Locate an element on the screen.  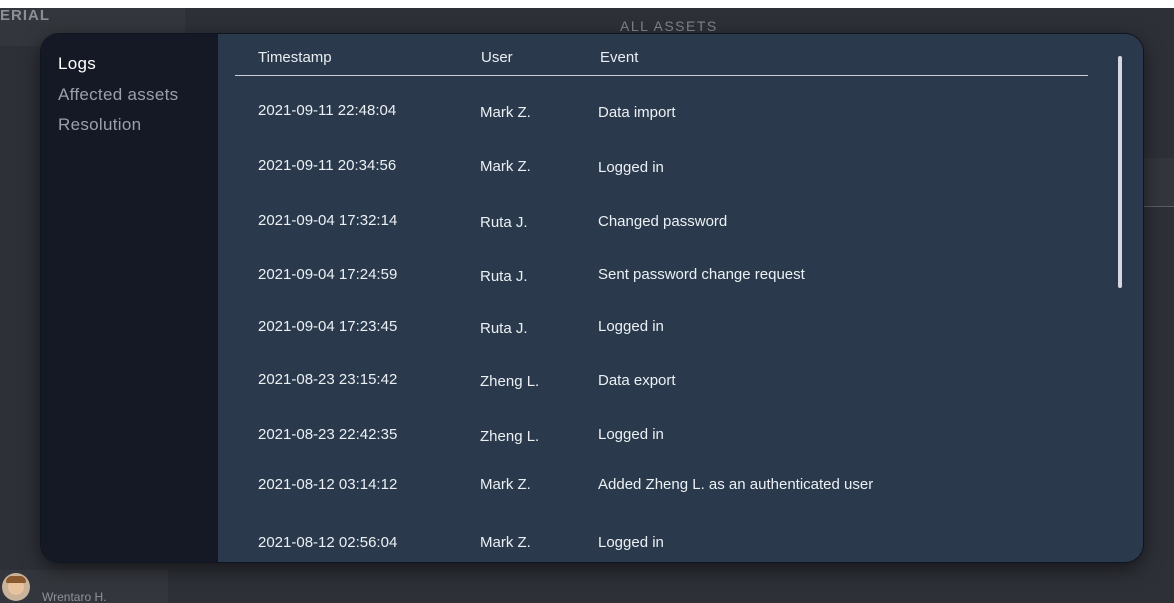
sidebar-item-affected-assets: Affected assets is located at coordinates (129, 95).